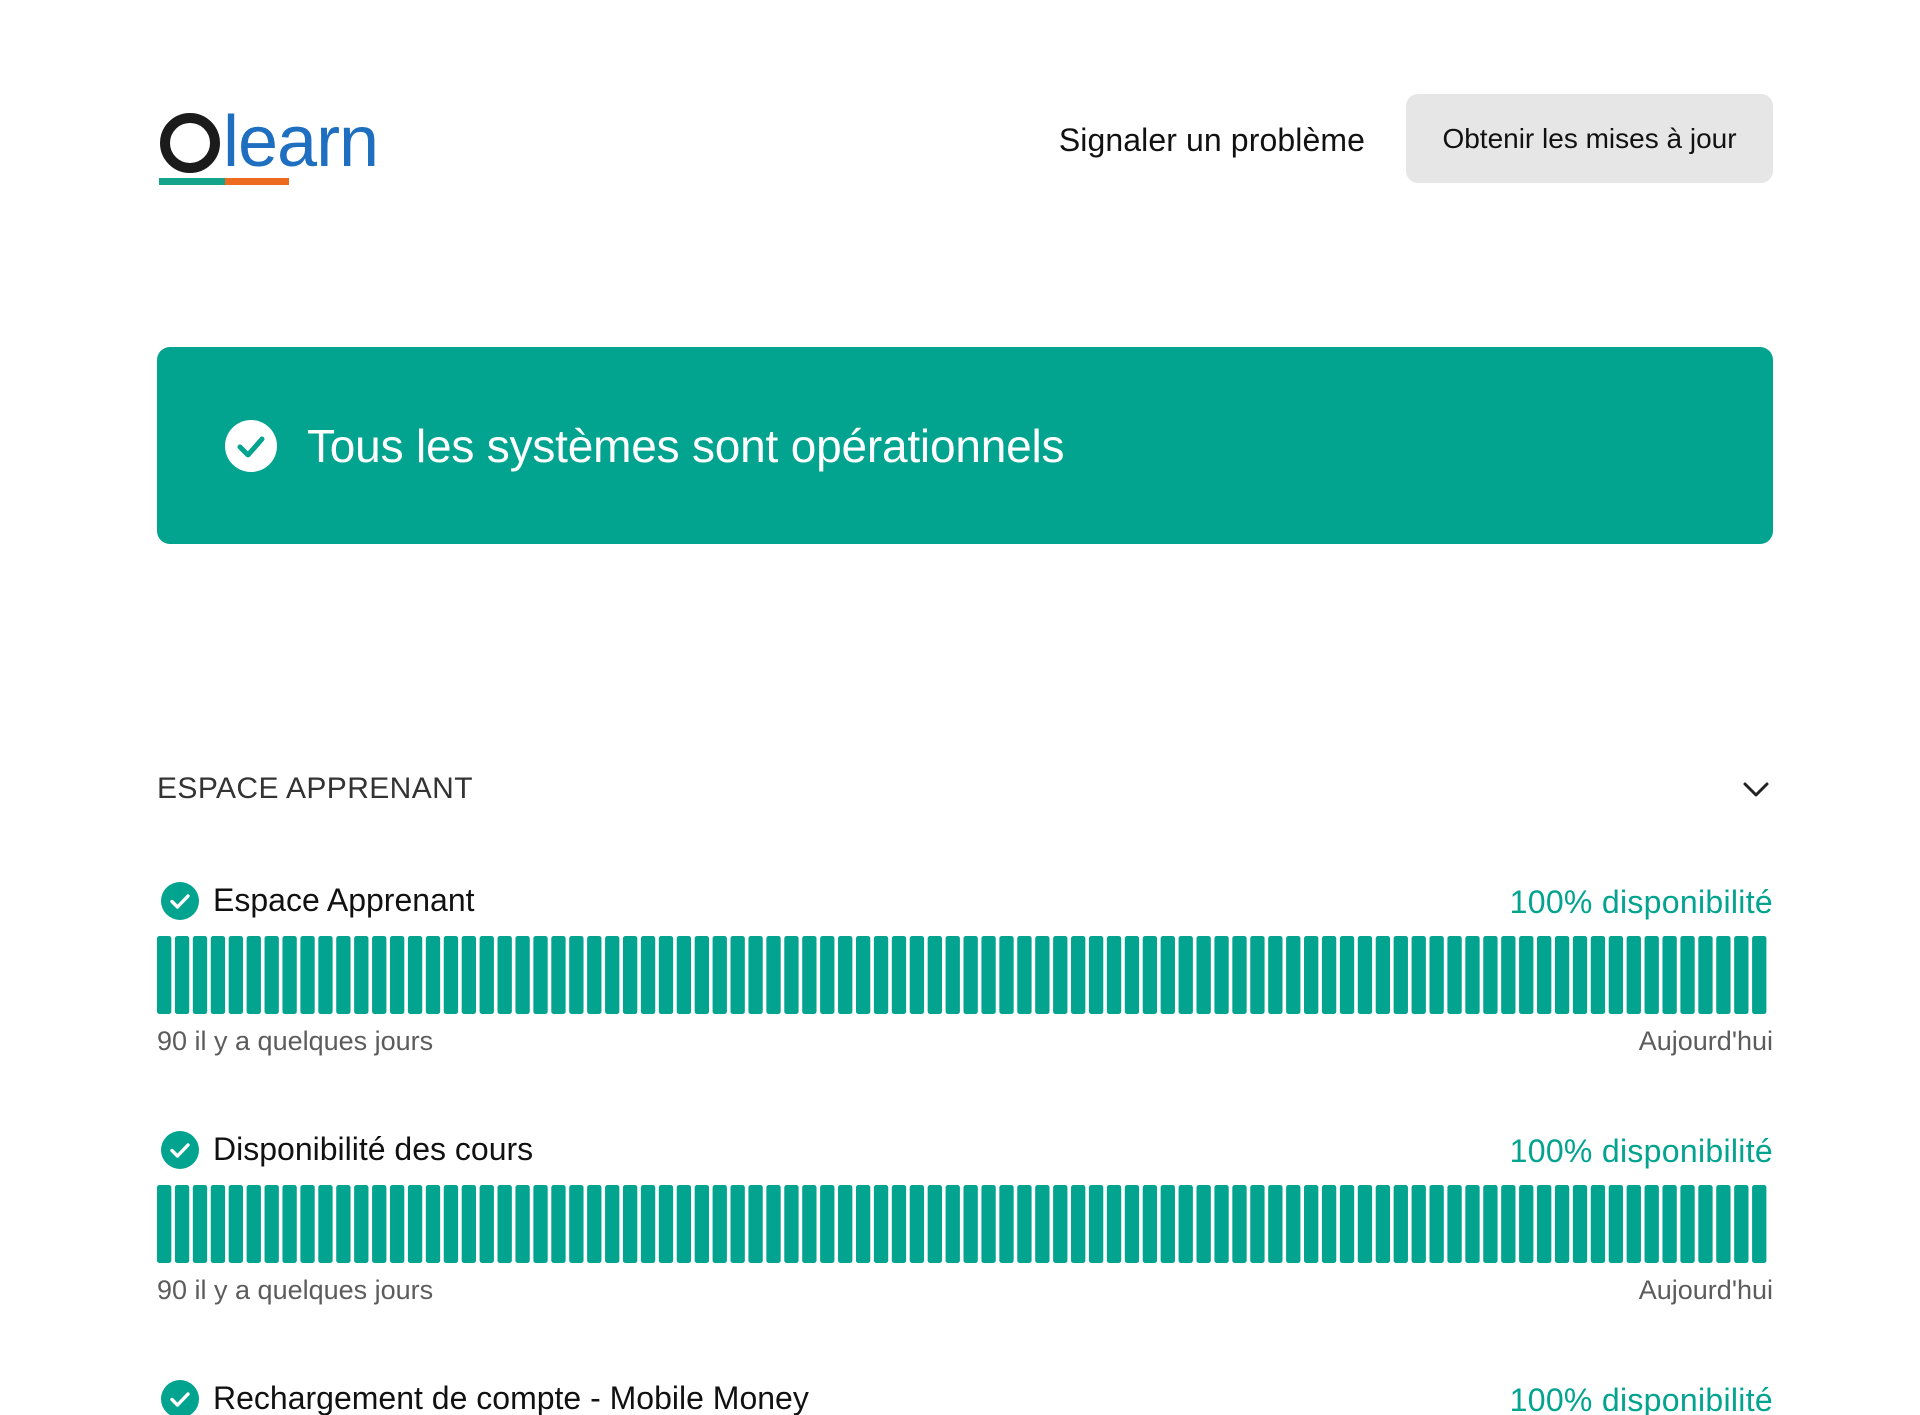 This screenshot has width=1920, height=1415. Describe the element at coordinates (287, 147) in the screenshot. I see `olearn-logo: learn` at that location.